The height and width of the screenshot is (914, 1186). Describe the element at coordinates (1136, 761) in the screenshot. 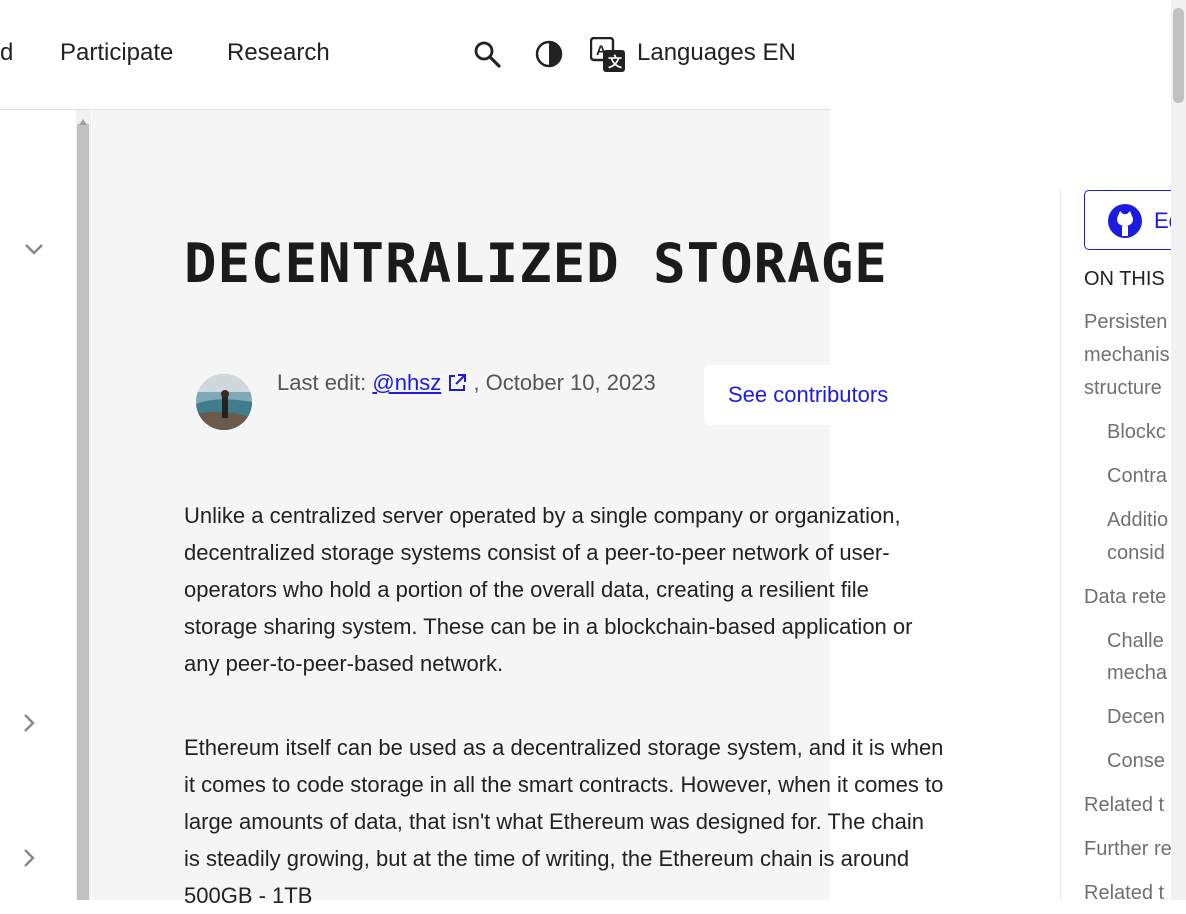

I see `toc-subitem: Conse` at that location.